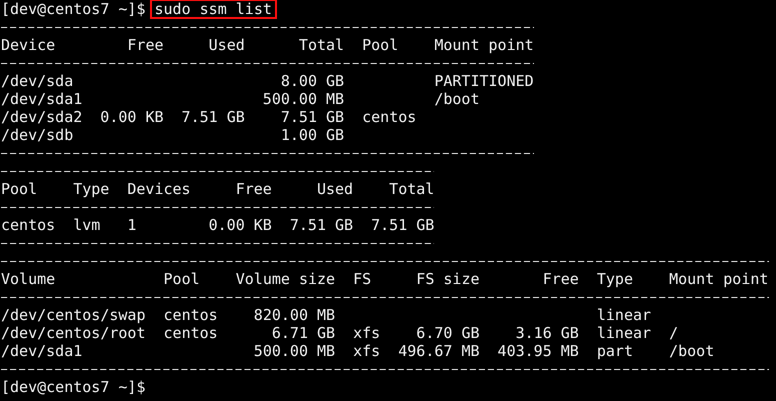 This screenshot has height=401, width=776. Describe the element at coordinates (73, 315) in the screenshot. I see `table-cell: /dev/centos/swap` at that location.